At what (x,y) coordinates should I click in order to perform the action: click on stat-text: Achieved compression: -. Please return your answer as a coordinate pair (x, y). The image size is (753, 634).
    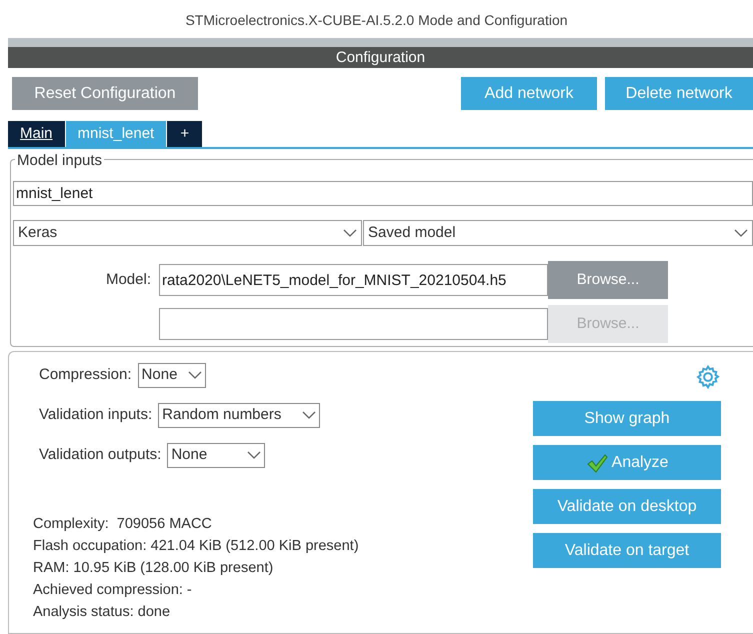
    Looking at the image, I should click on (113, 590).